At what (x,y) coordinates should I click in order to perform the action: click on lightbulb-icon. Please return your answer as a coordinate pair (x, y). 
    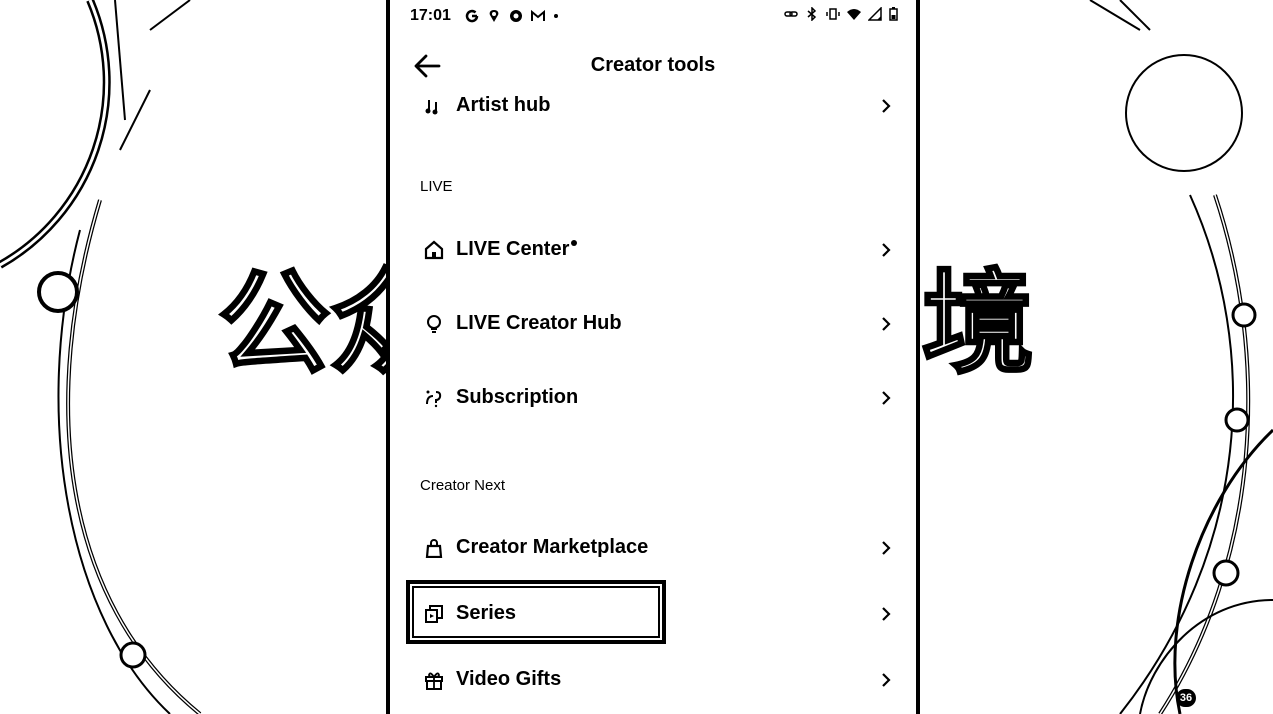
    Looking at the image, I should click on (434, 324).